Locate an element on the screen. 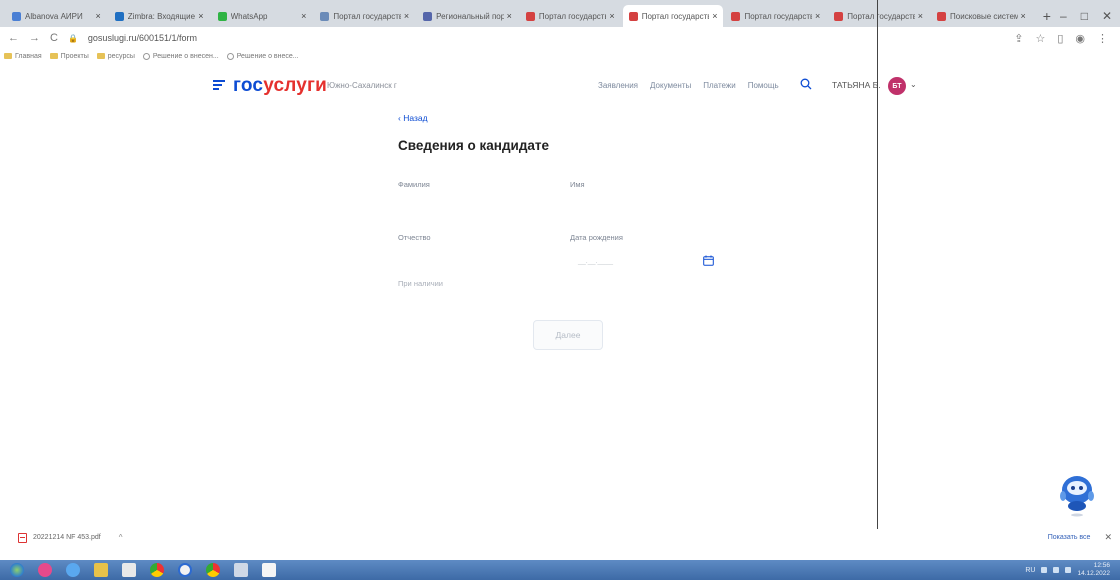 Image resolution: width=1120 pixels, height=580 pixels. bookmark-item: Главная is located at coordinates (23, 56).